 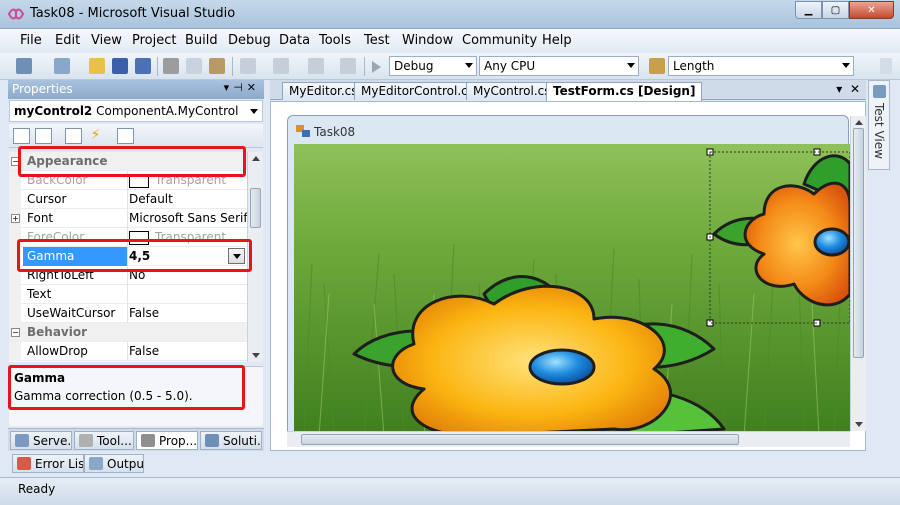 What do you see at coordinates (624, 91) in the screenshot?
I see `tab-testform-design: TestForm.cs [Design]` at bounding box center [624, 91].